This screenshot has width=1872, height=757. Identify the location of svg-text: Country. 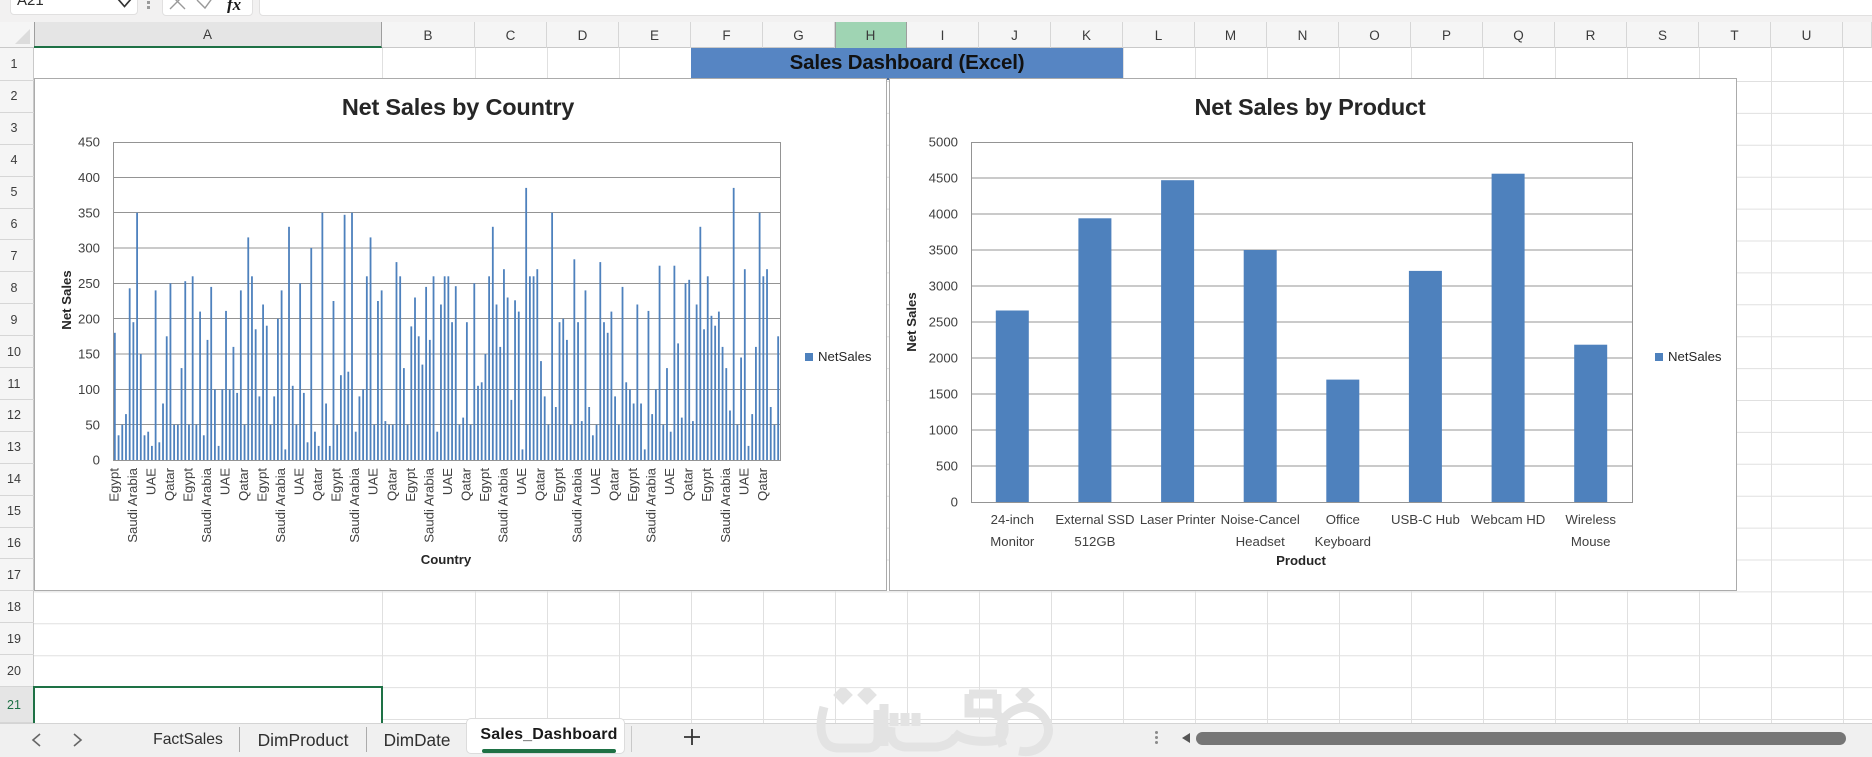
(446, 559).